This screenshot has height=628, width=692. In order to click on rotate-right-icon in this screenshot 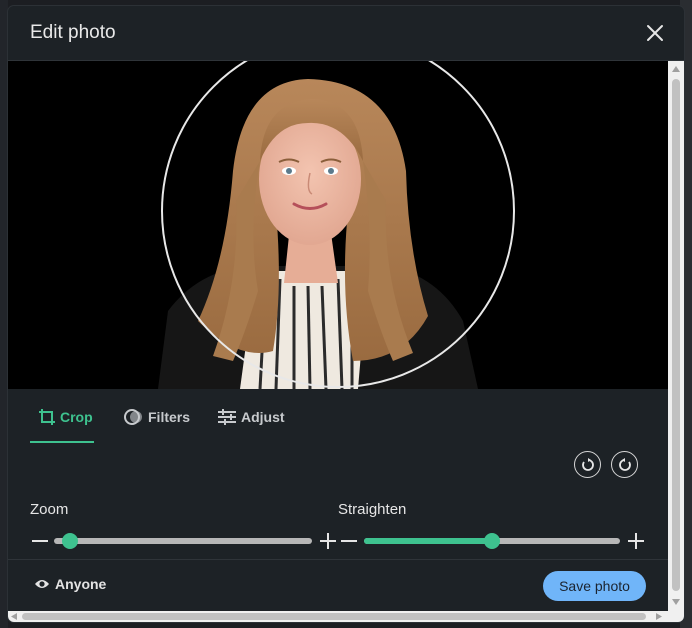, I will do `click(624, 464)`.